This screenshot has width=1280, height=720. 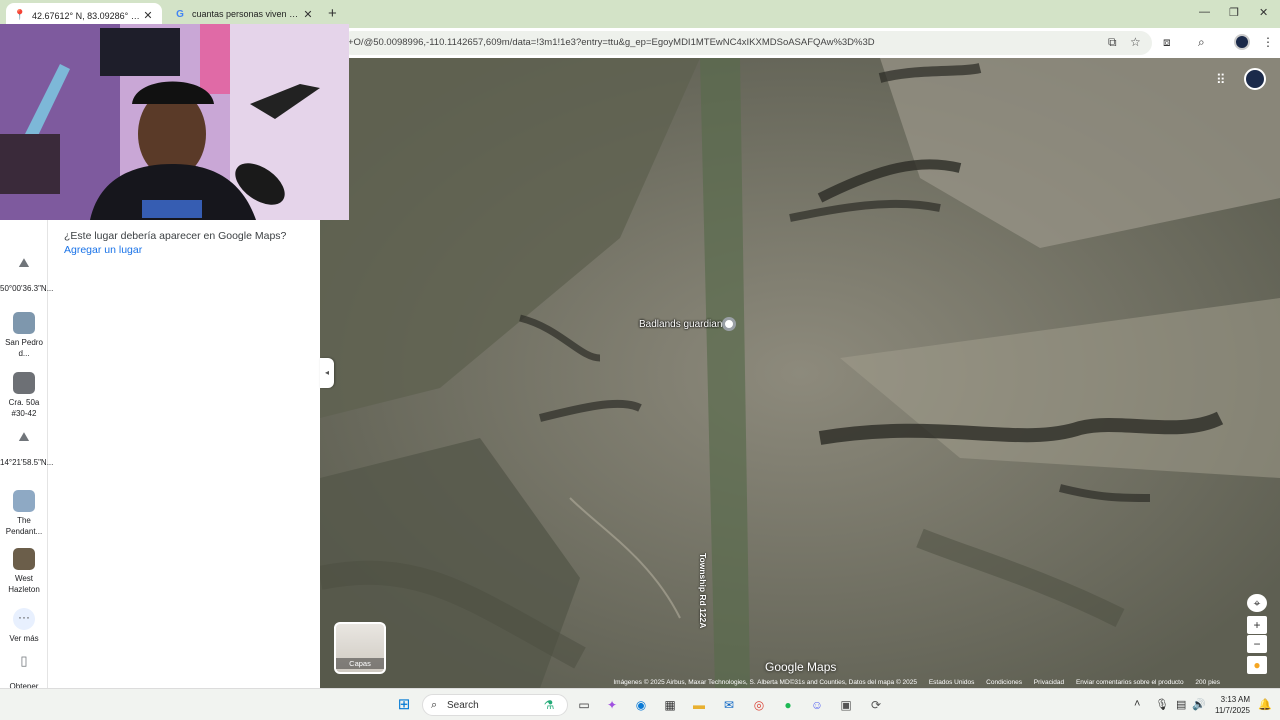 What do you see at coordinates (1167, 42) in the screenshot?
I see `extensions-icon: ⧈` at bounding box center [1167, 42].